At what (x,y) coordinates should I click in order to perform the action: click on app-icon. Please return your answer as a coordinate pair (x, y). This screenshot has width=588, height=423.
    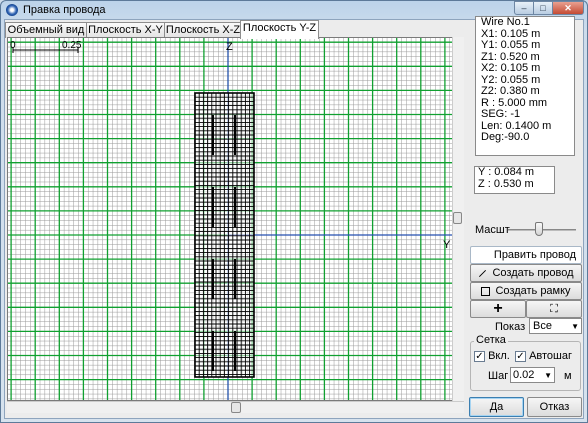
    Looking at the image, I should click on (12, 10).